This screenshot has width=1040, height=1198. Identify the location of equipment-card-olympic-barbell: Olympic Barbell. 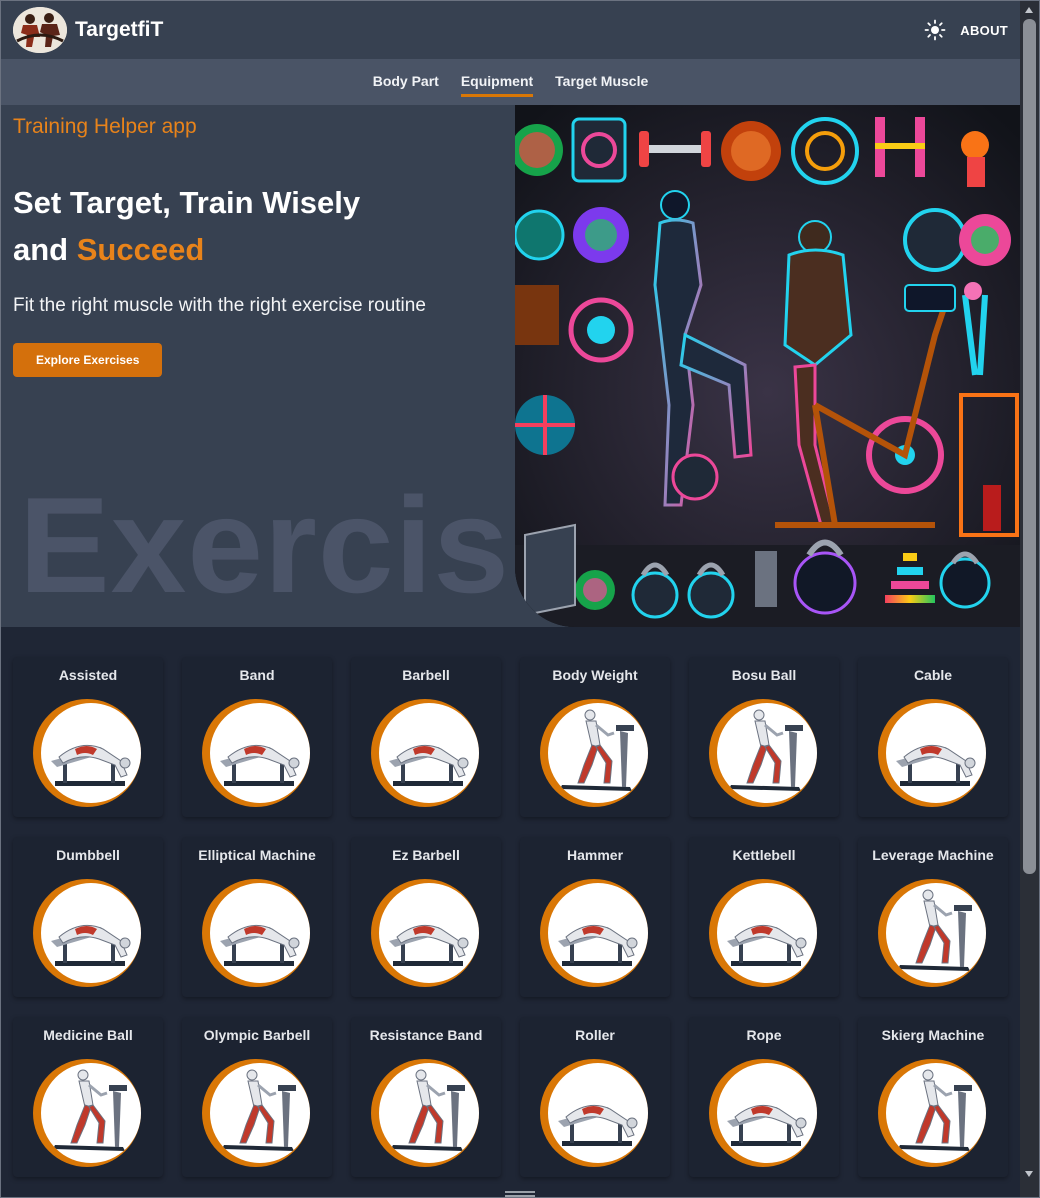
(257, 1097).